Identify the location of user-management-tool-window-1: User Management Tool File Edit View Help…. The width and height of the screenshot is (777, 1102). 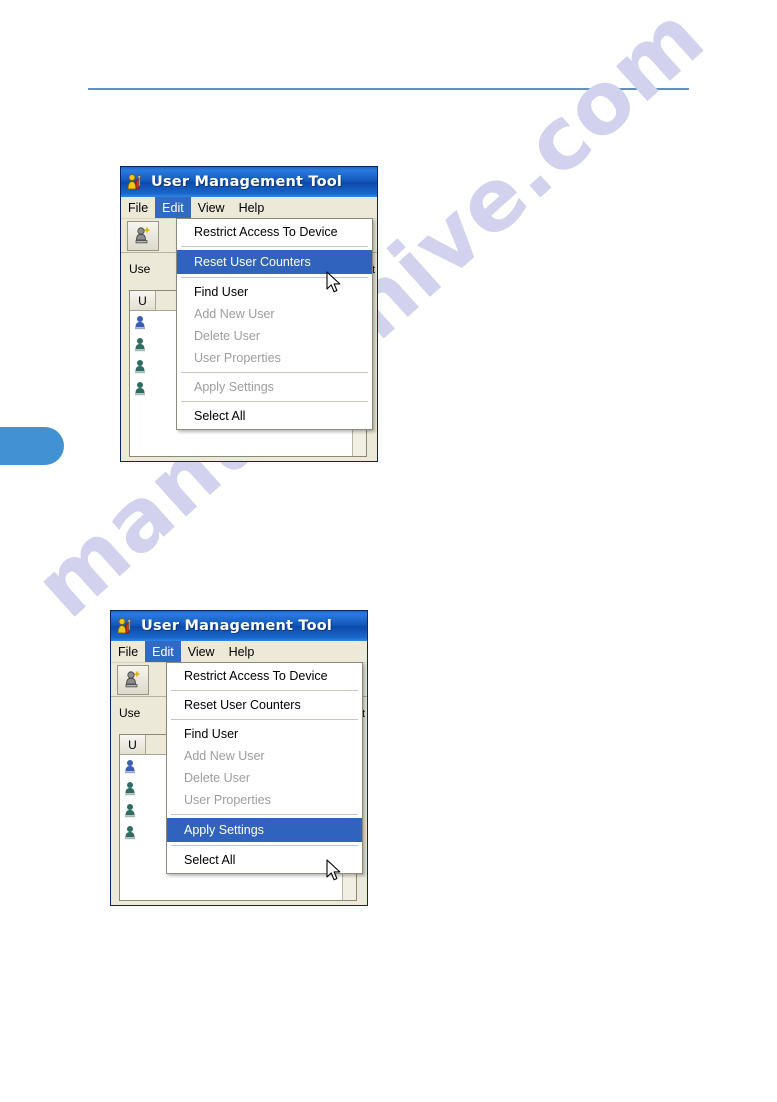
(249, 314).